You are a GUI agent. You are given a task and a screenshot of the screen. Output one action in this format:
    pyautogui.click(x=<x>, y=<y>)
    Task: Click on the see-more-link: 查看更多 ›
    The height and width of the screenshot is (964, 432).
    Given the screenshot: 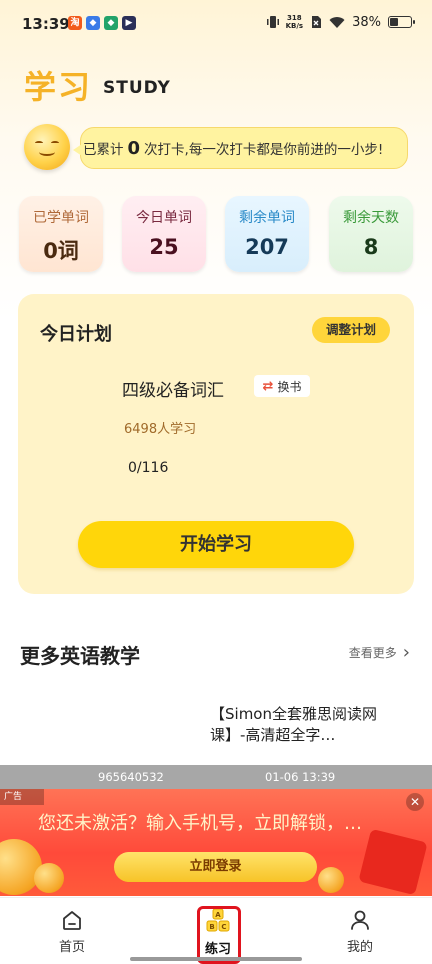 What is the action you would take?
    pyautogui.click(x=379, y=652)
    